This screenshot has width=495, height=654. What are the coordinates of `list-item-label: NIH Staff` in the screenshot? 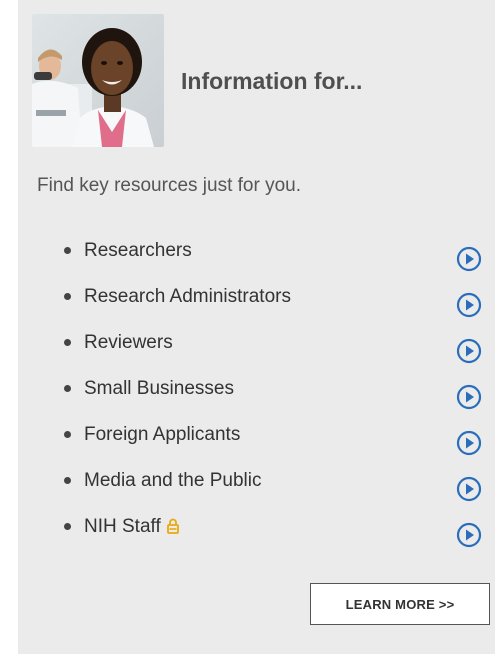 It's located at (122, 526).